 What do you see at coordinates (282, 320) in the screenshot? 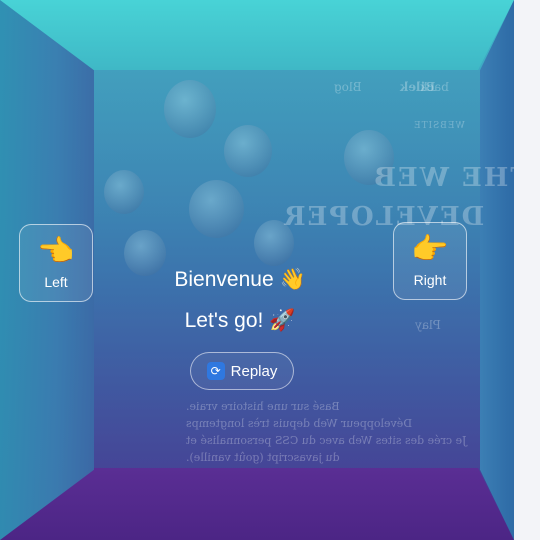
I see `rocket-icon: 🚀` at bounding box center [282, 320].